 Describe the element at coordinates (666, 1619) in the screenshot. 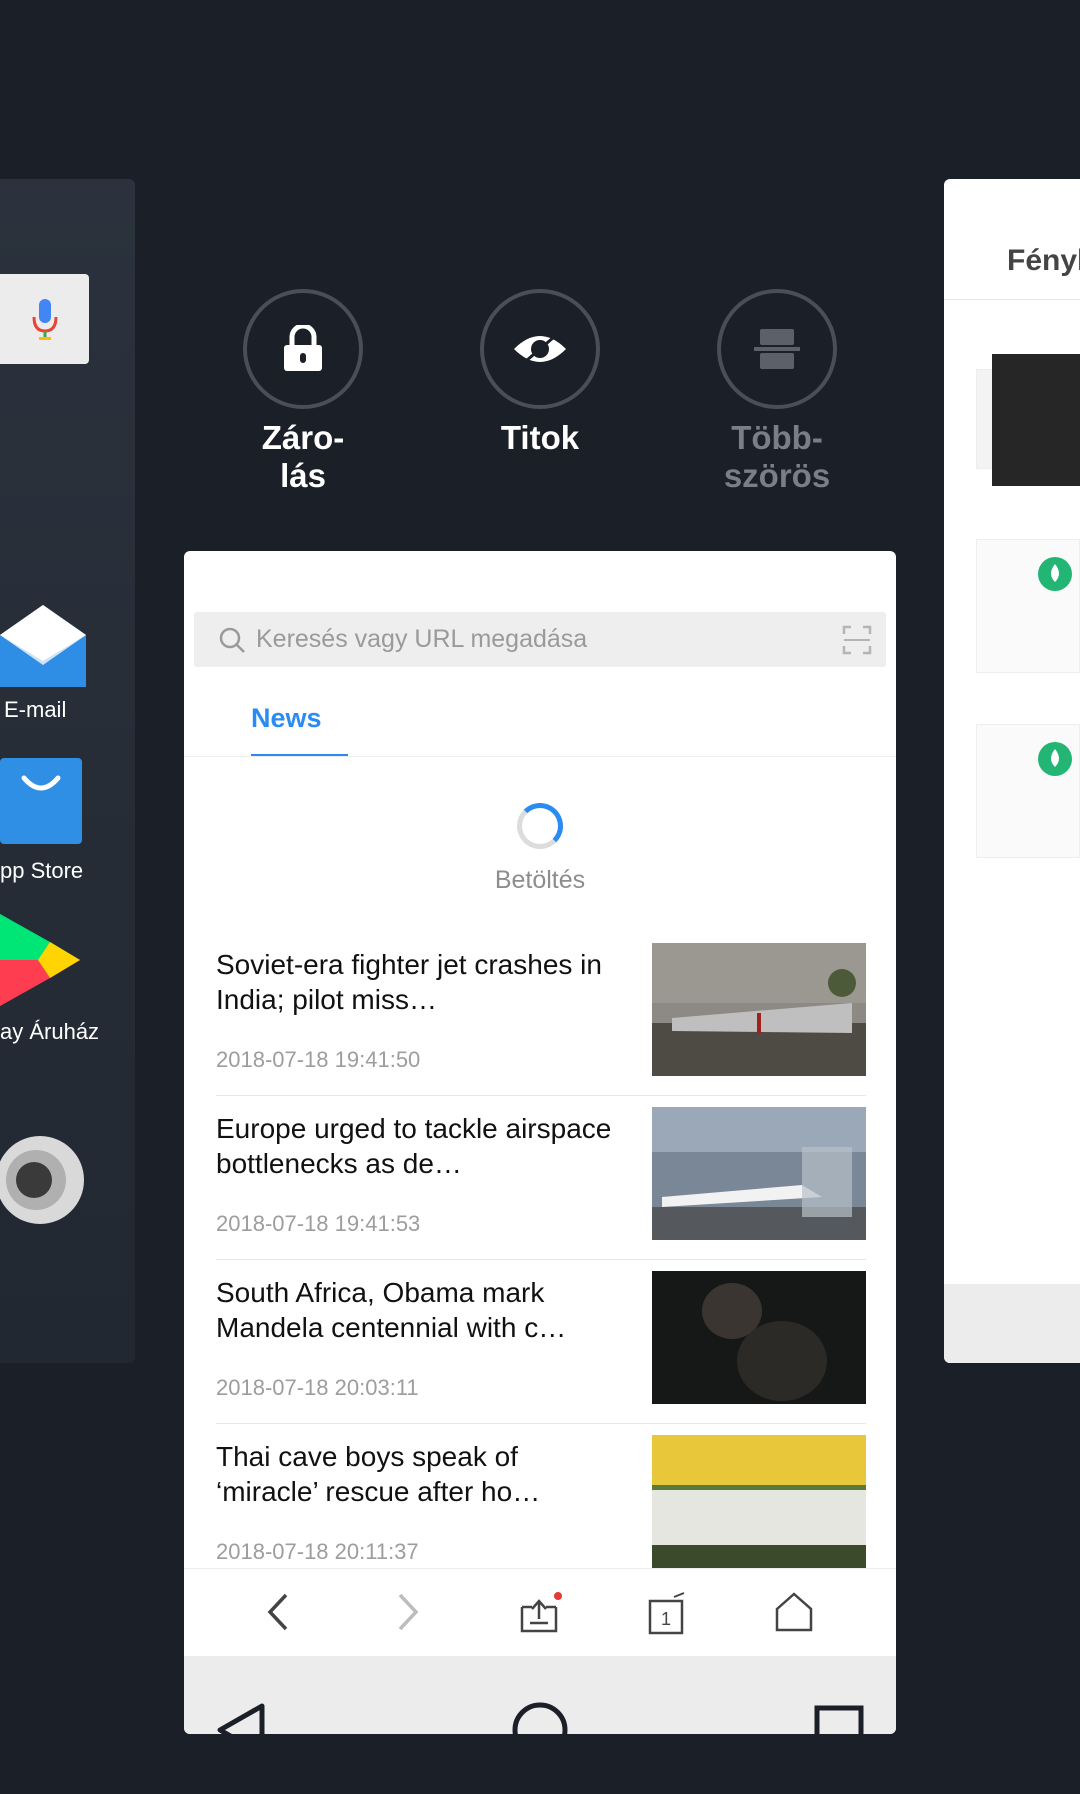

I see `tab-count: 1` at that location.